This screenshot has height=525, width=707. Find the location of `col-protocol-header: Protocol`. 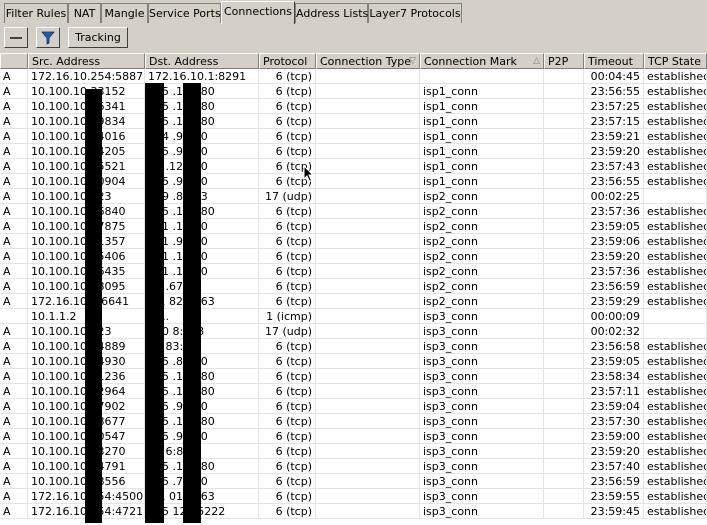

col-protocol-header: Protocol is located at coordinates (287, 61).